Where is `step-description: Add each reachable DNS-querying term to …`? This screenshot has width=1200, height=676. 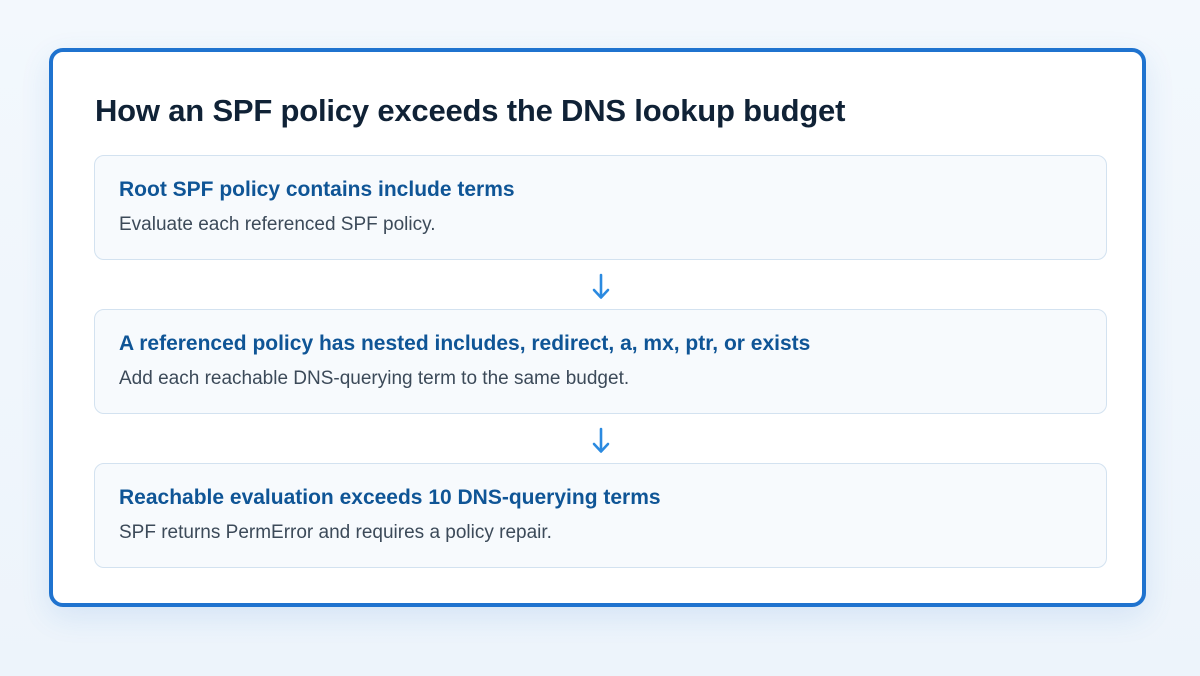
step-description: Add each reachable DNS-querying term to … is located at coordinates (374, 378).